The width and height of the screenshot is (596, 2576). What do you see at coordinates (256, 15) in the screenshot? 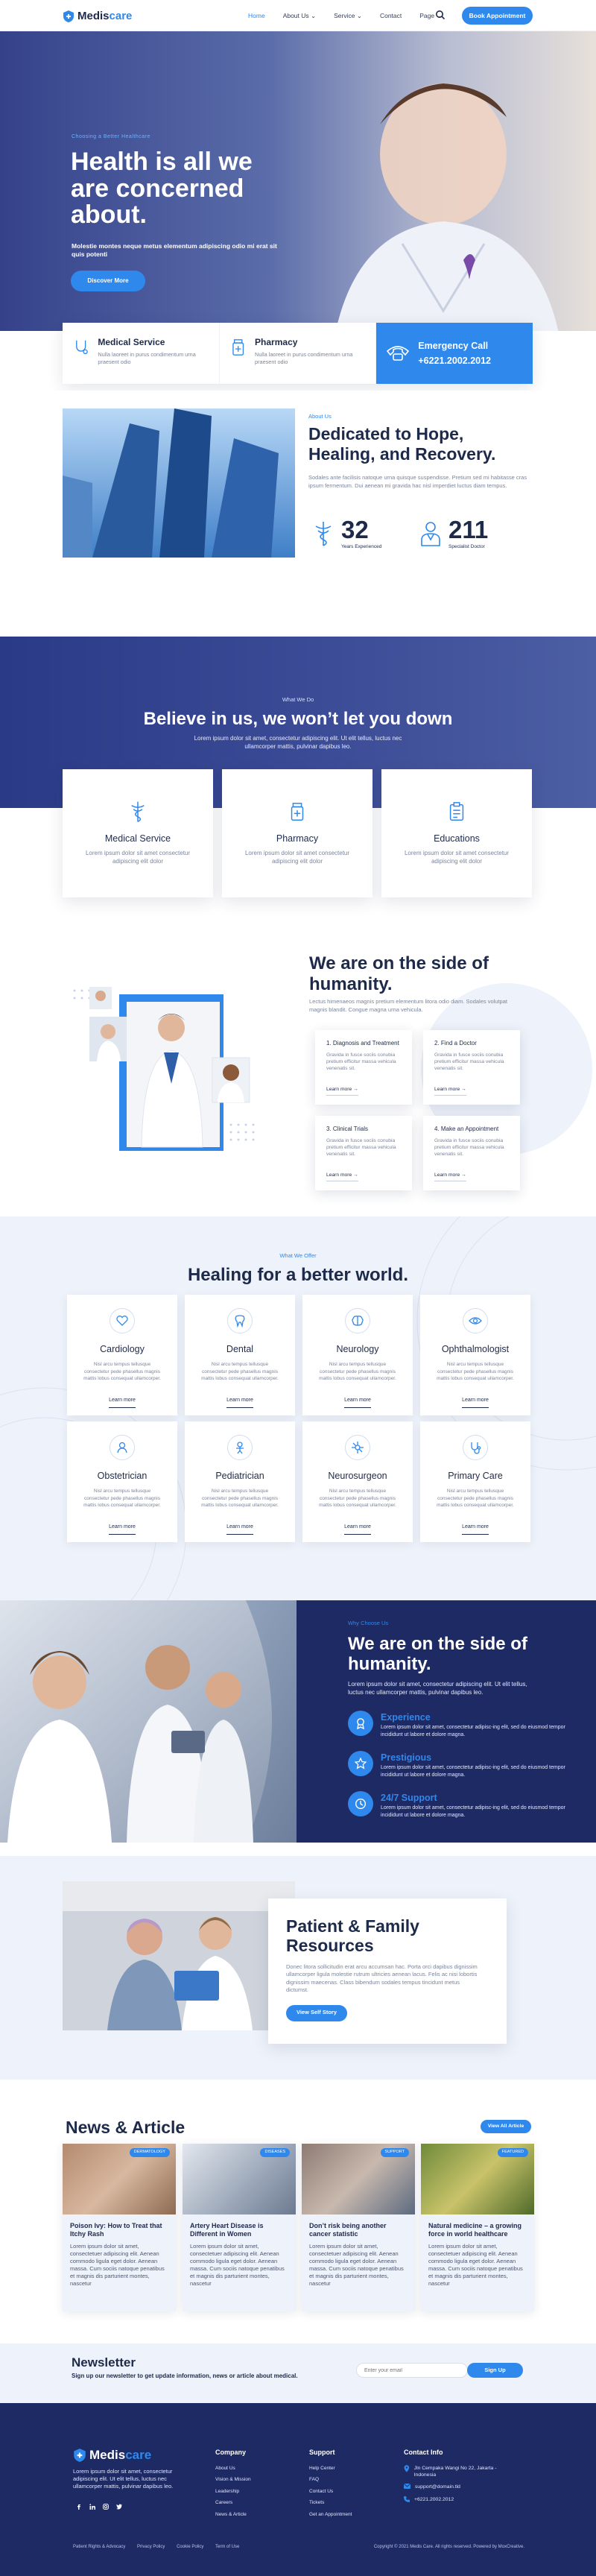
I see `nav-home: Home` at bounding box center [256, 15].